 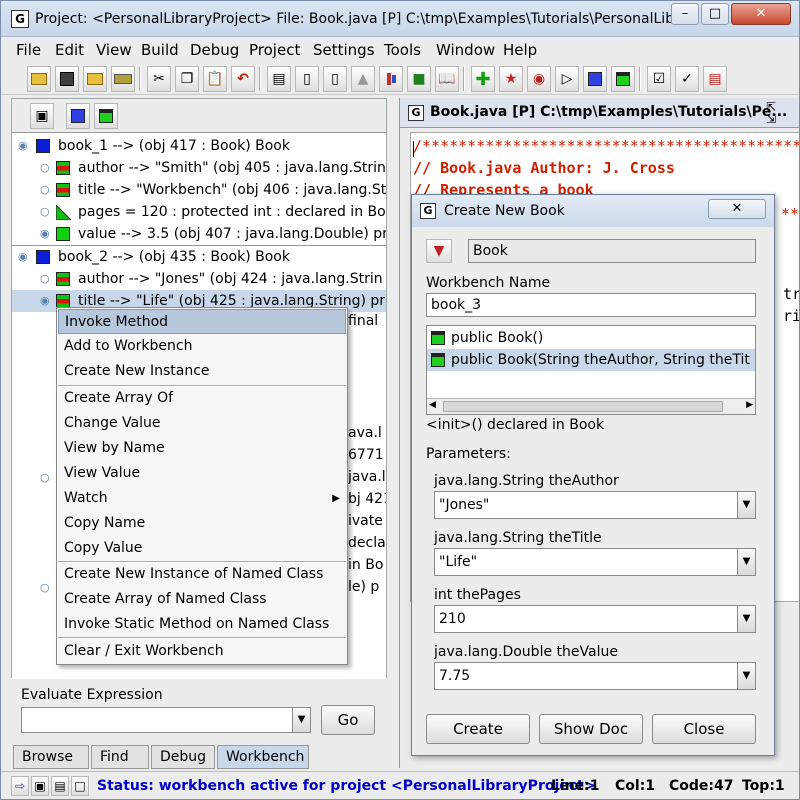 What do you see at coordinates (199, 146) in the screenshot?
I see `tree-item: ◉ book_1 --> (obj 417 : Book) Book` at bounding box center [199, 146].